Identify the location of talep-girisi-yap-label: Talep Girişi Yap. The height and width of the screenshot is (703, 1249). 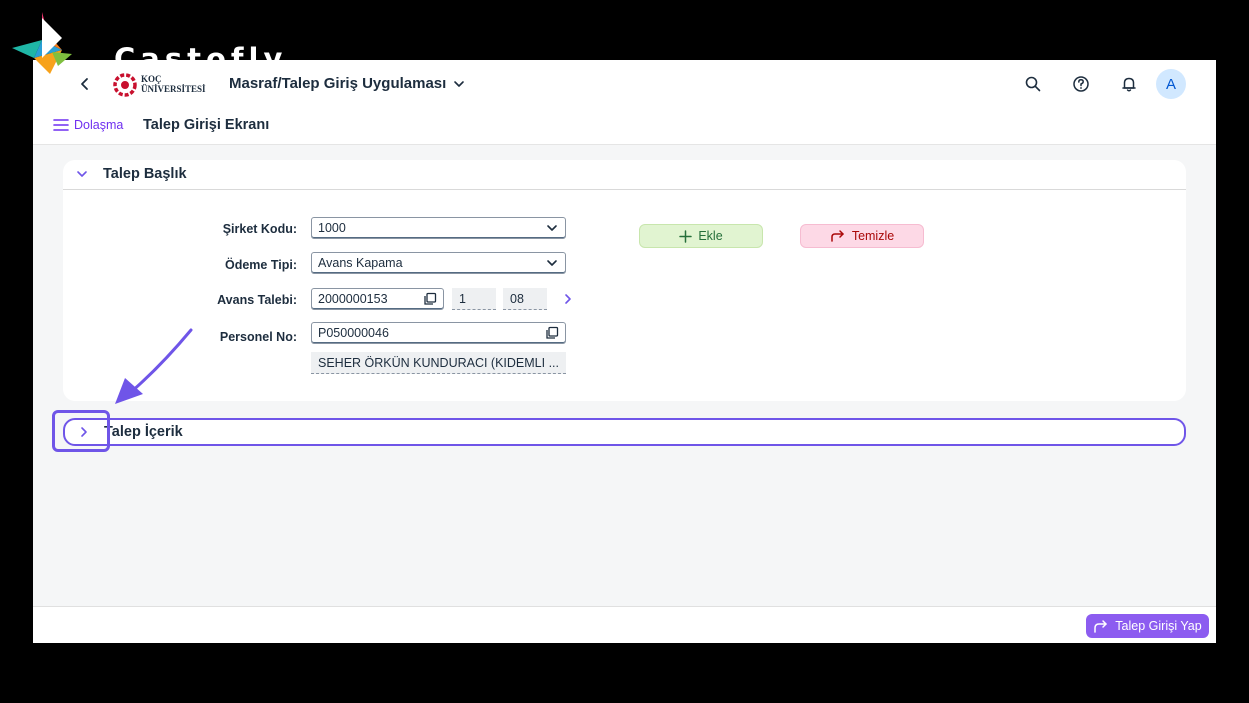
(1158, 626).